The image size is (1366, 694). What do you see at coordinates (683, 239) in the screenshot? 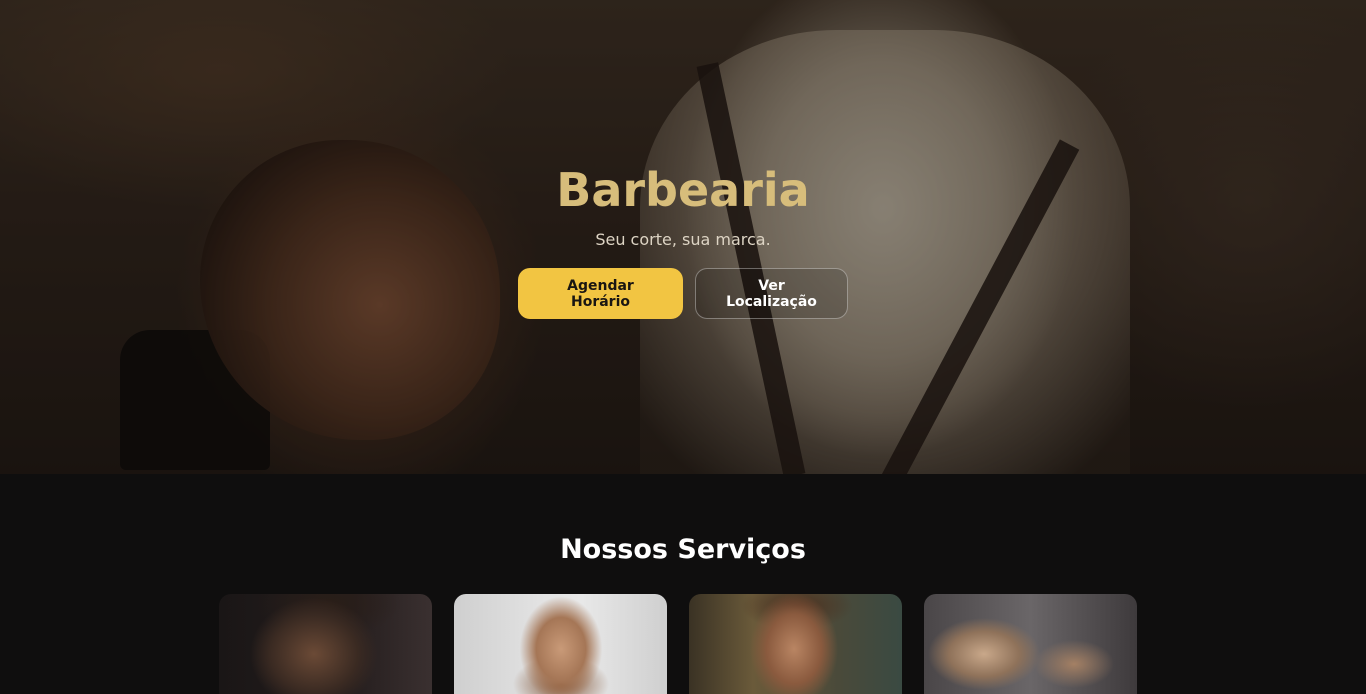
I see `hero-subtitle: Seu corte, sua marca.` at bounding box center [683, 239].